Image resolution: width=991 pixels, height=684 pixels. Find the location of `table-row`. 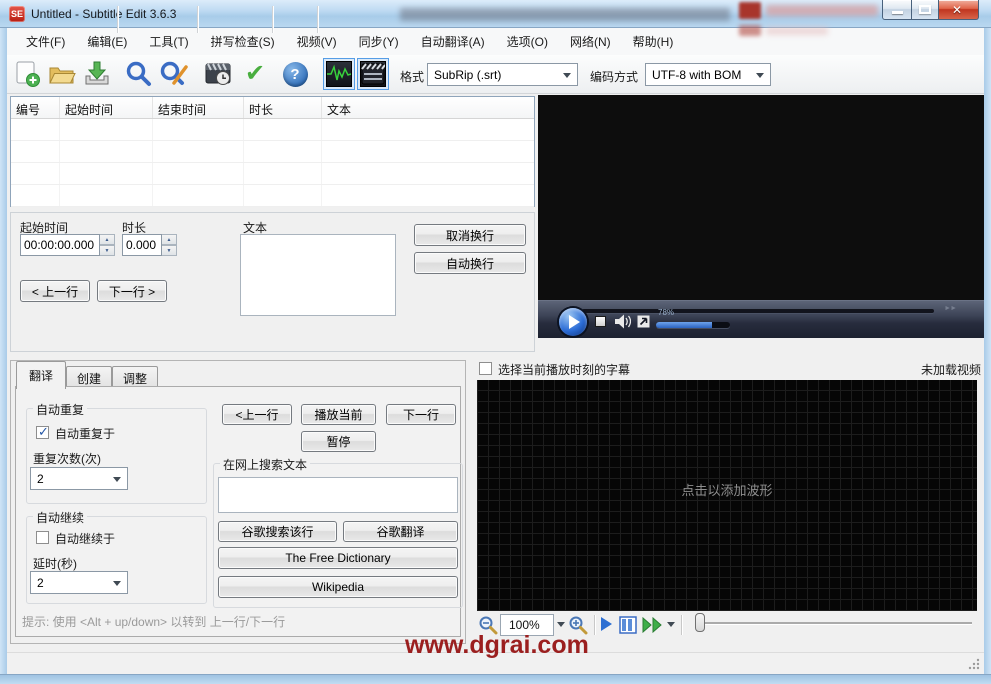

table-row is located at coordinates (272, 152).